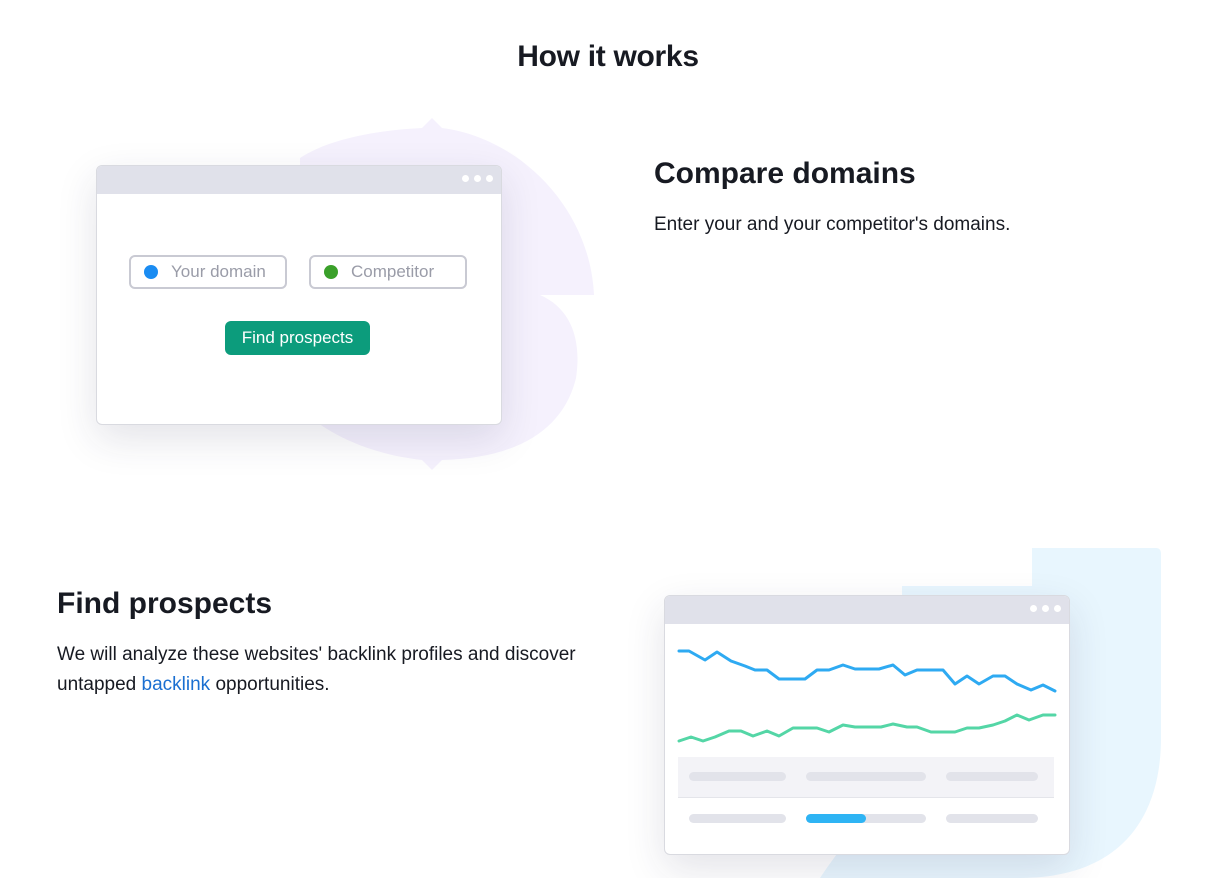  What do you see at coordinates (299, 295) in the screenshot?
I see `compare-domains-window: Your domain Competitor Find prospects` at bounding box center [299, 295].